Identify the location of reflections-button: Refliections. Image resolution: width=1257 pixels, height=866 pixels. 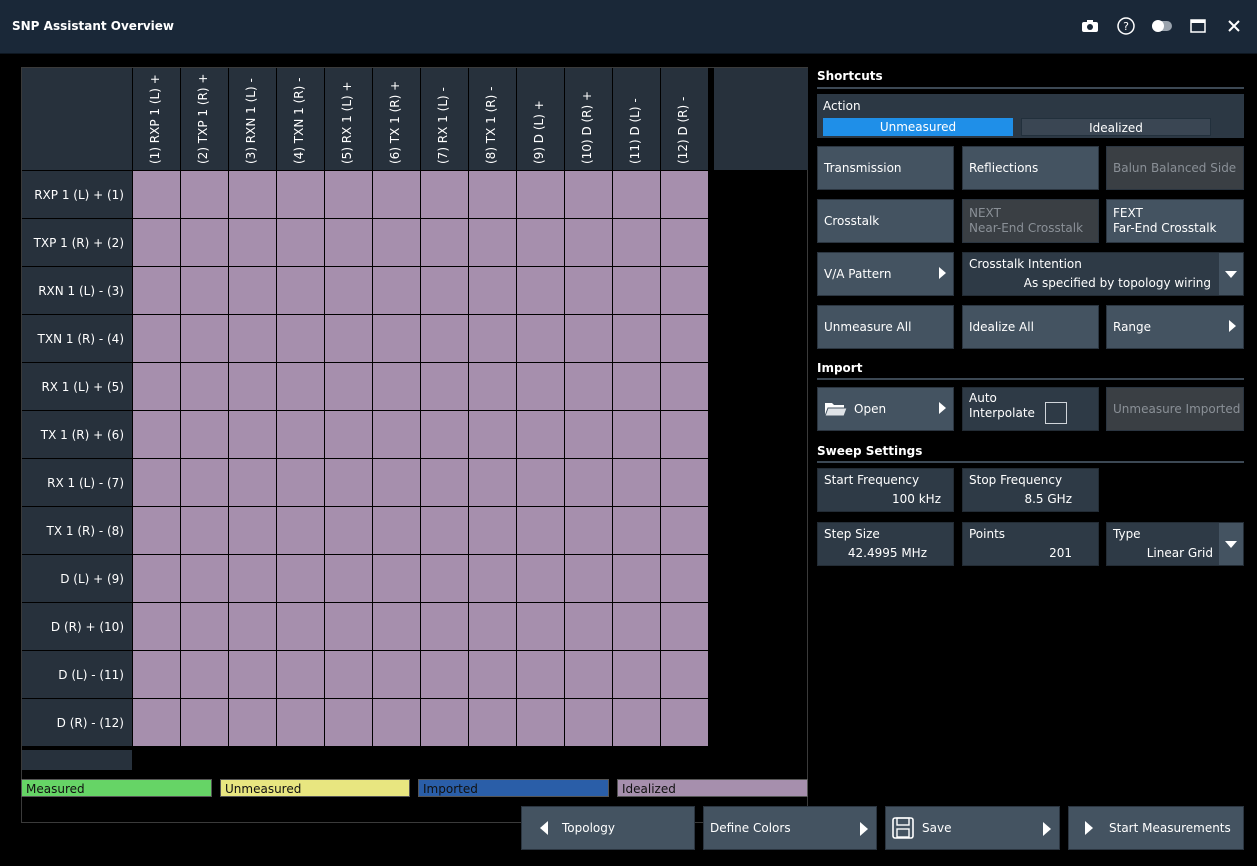
(1030, 168).